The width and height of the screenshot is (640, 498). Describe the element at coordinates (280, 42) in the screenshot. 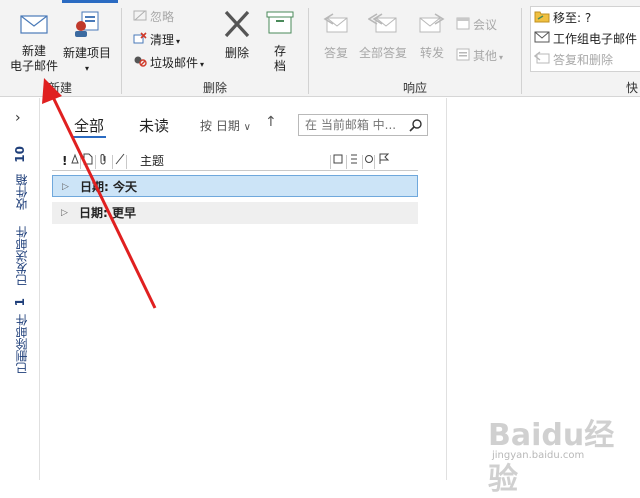

I see `archive-button: 存 档` at that location.